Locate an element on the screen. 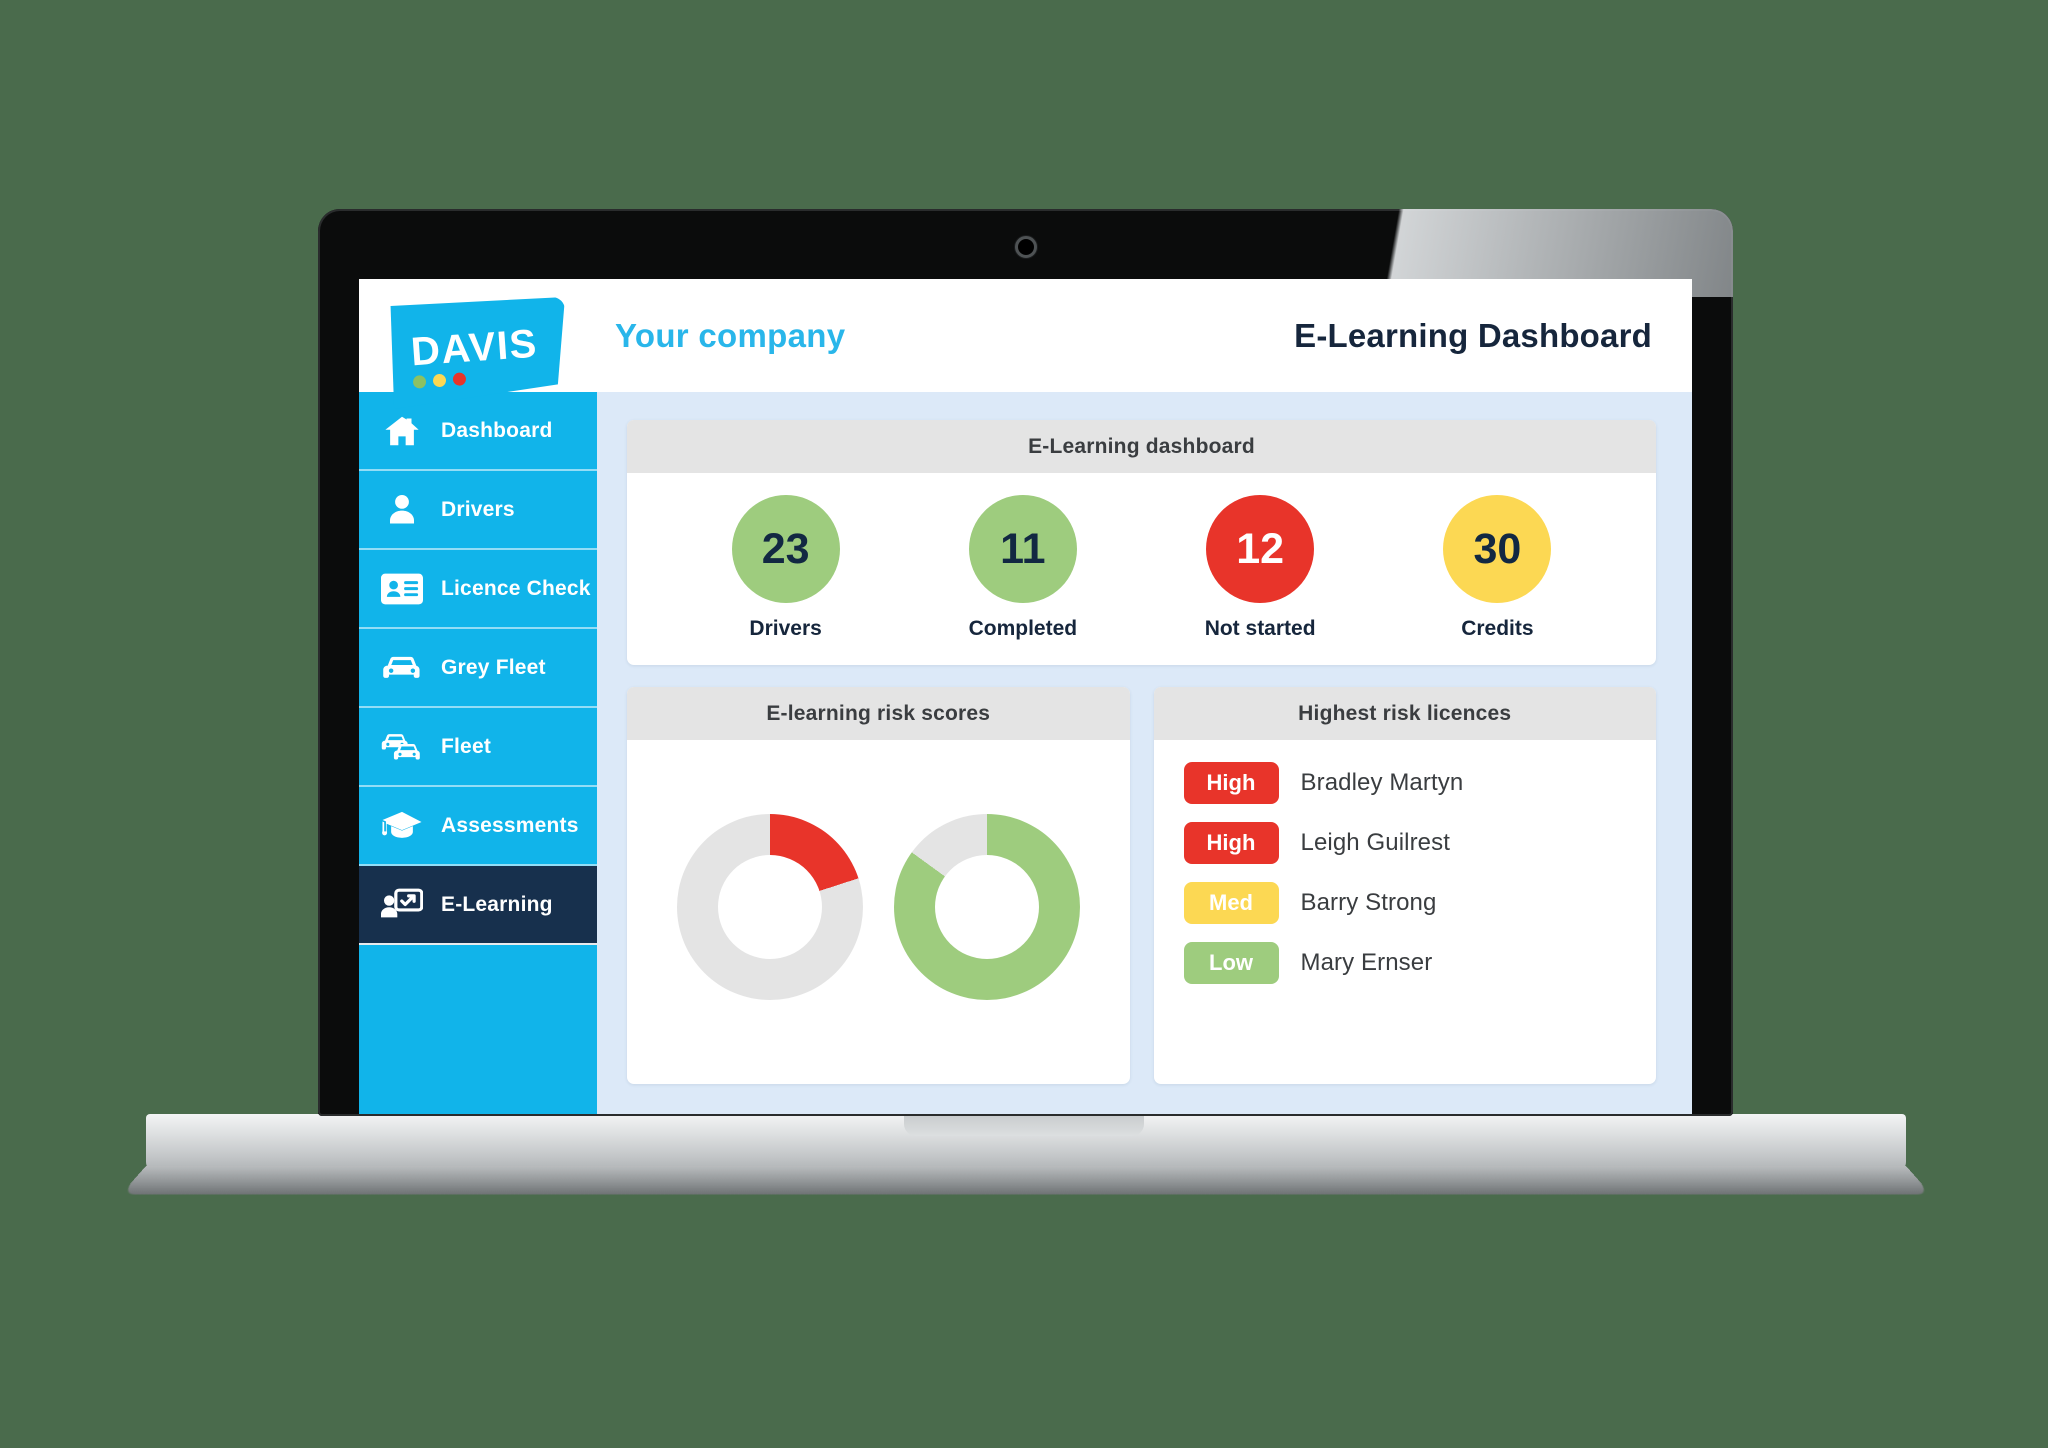 This screenshot has height=1448, width=2048. car-icon is located at coordinates (402, 668).